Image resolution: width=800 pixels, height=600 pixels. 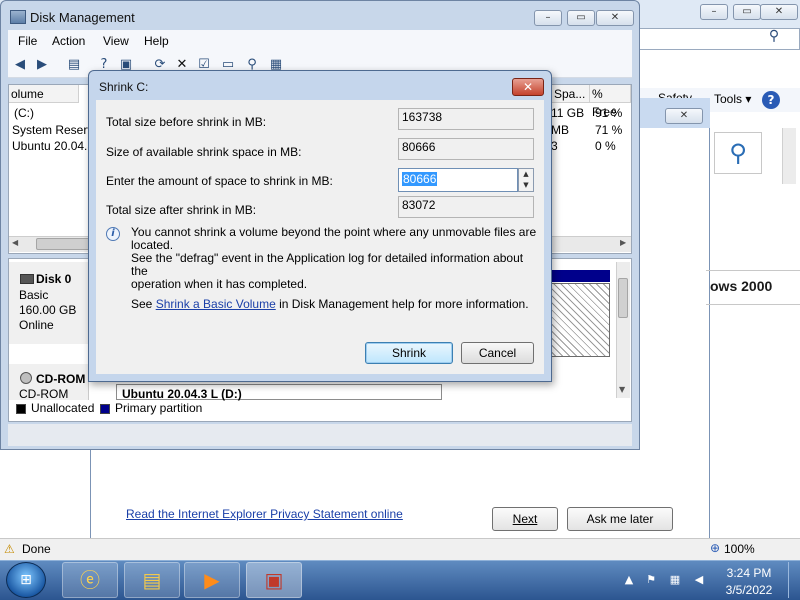 What do you see at coordinates (526, 174) in the screenshot?
I see `spin-up-icon: ▲` at bounding box center [526, 174].